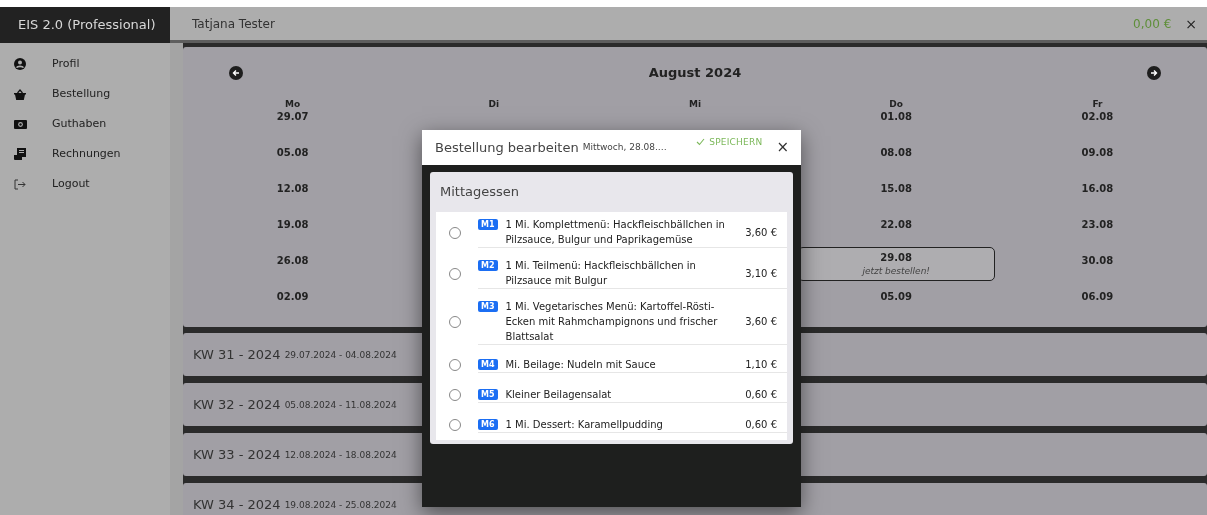 The image size is (1207, 515). I want to click on weekday-label: Mi, so click(694, 104).